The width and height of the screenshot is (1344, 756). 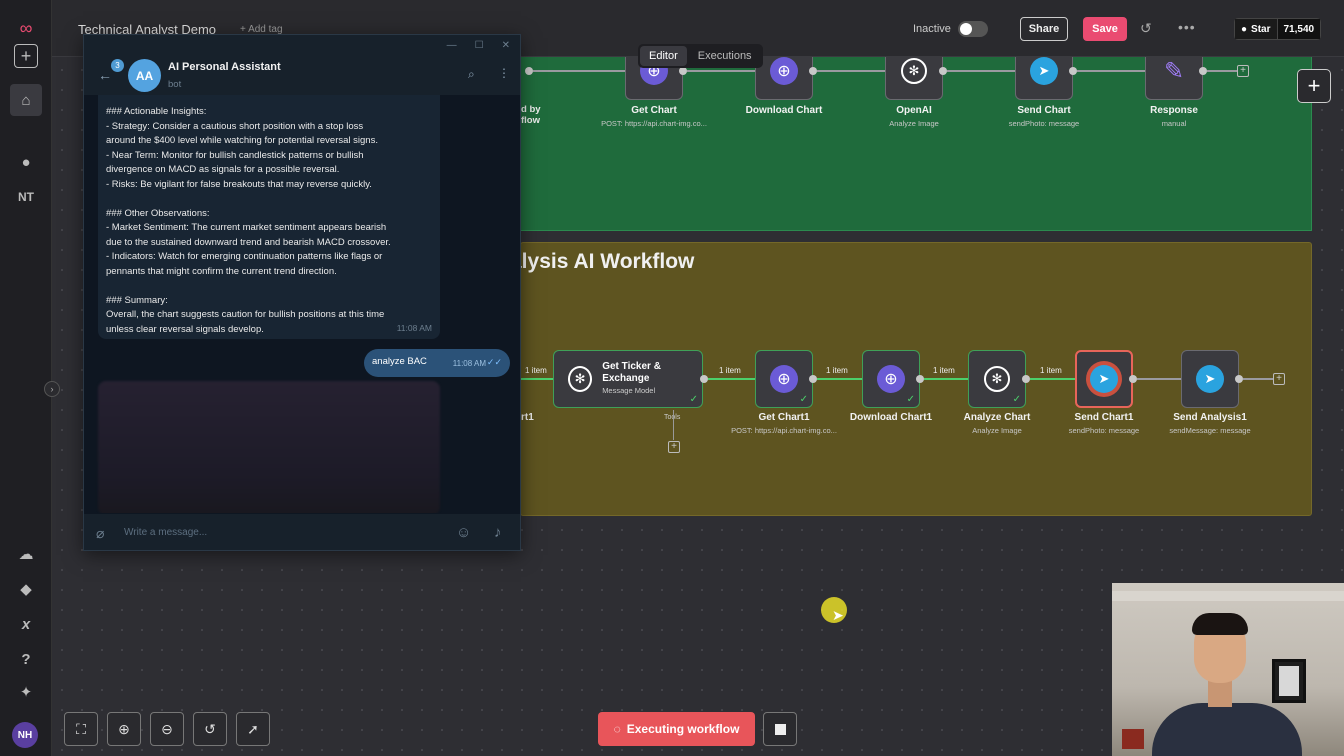 What do you see at coordinates (26, 100) in the screenshot?
I see `home-icon: ⌂` at bounding box center [26, 100].